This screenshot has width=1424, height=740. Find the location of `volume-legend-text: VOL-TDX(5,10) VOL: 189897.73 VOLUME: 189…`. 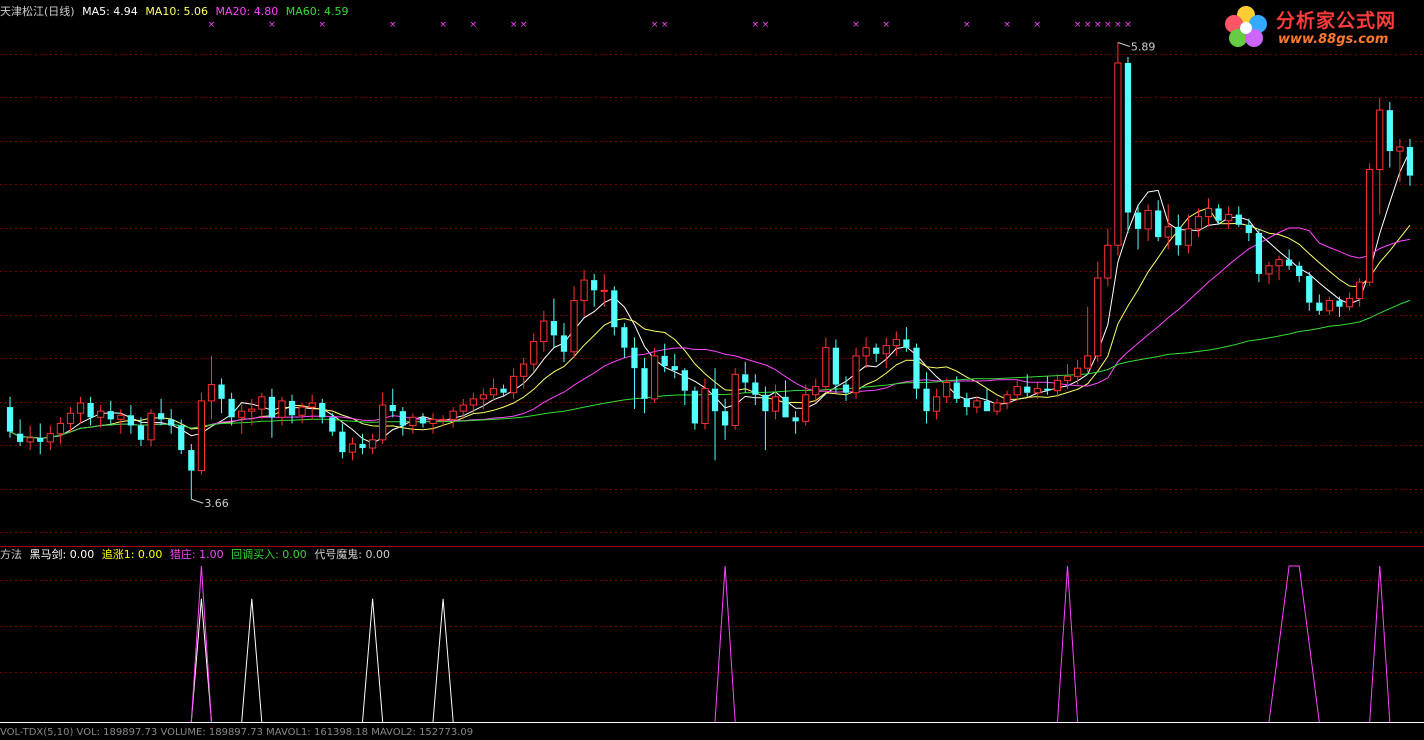

volume-legend-text: VOL-TDX(5,10) VOL: 189897.73 VOLUME: 189… is located at coordinates (237, 732).